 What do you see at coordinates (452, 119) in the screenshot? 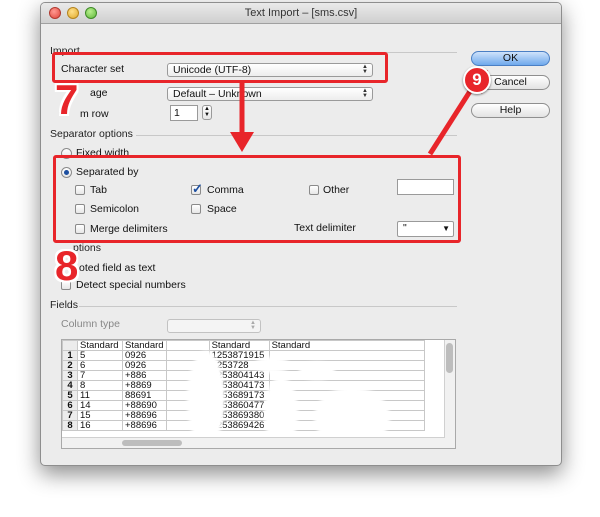
I see `arrow-up-shaft` at bounding box center [452, 119].